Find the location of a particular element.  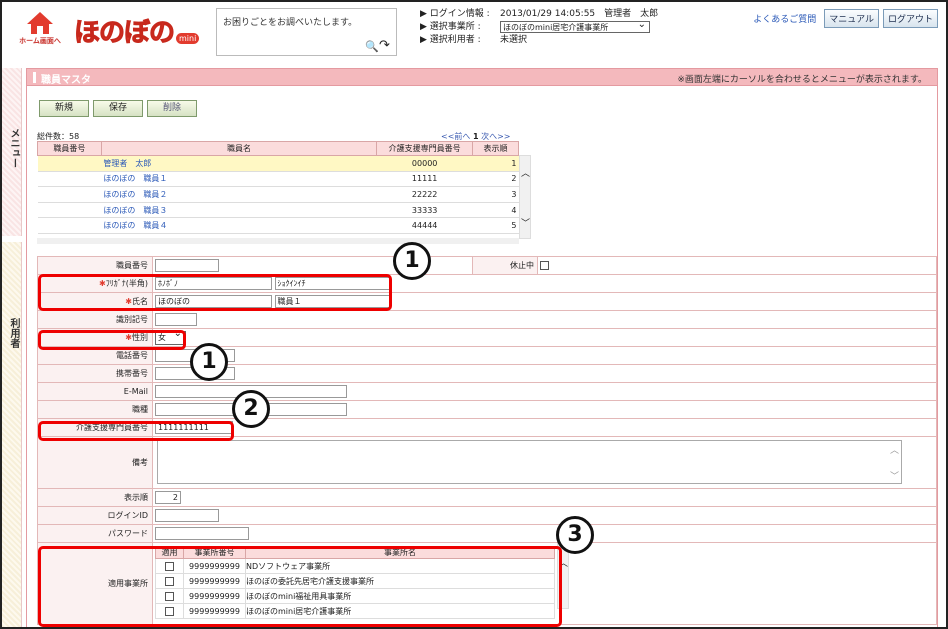

list-scrollbar: ︿ ﹀ is located at coordinates (525, 197).